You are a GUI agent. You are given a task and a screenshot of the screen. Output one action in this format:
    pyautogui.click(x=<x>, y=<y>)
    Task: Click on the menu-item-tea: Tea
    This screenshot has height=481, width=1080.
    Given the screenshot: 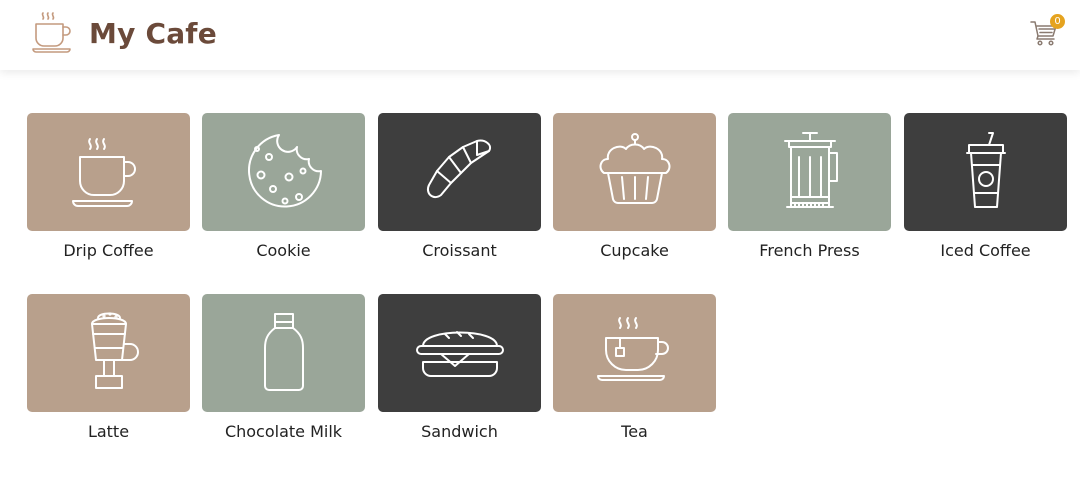 What is the action you would take?
    pyautogui.click(x=634, y=369)
    